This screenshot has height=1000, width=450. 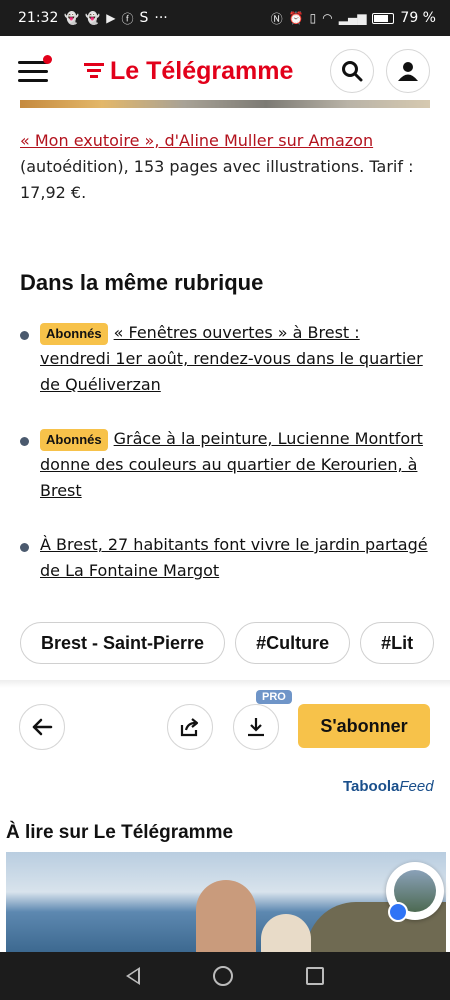 I want to click on brand-name: Le Télégramme, so click(x=202, y=70).